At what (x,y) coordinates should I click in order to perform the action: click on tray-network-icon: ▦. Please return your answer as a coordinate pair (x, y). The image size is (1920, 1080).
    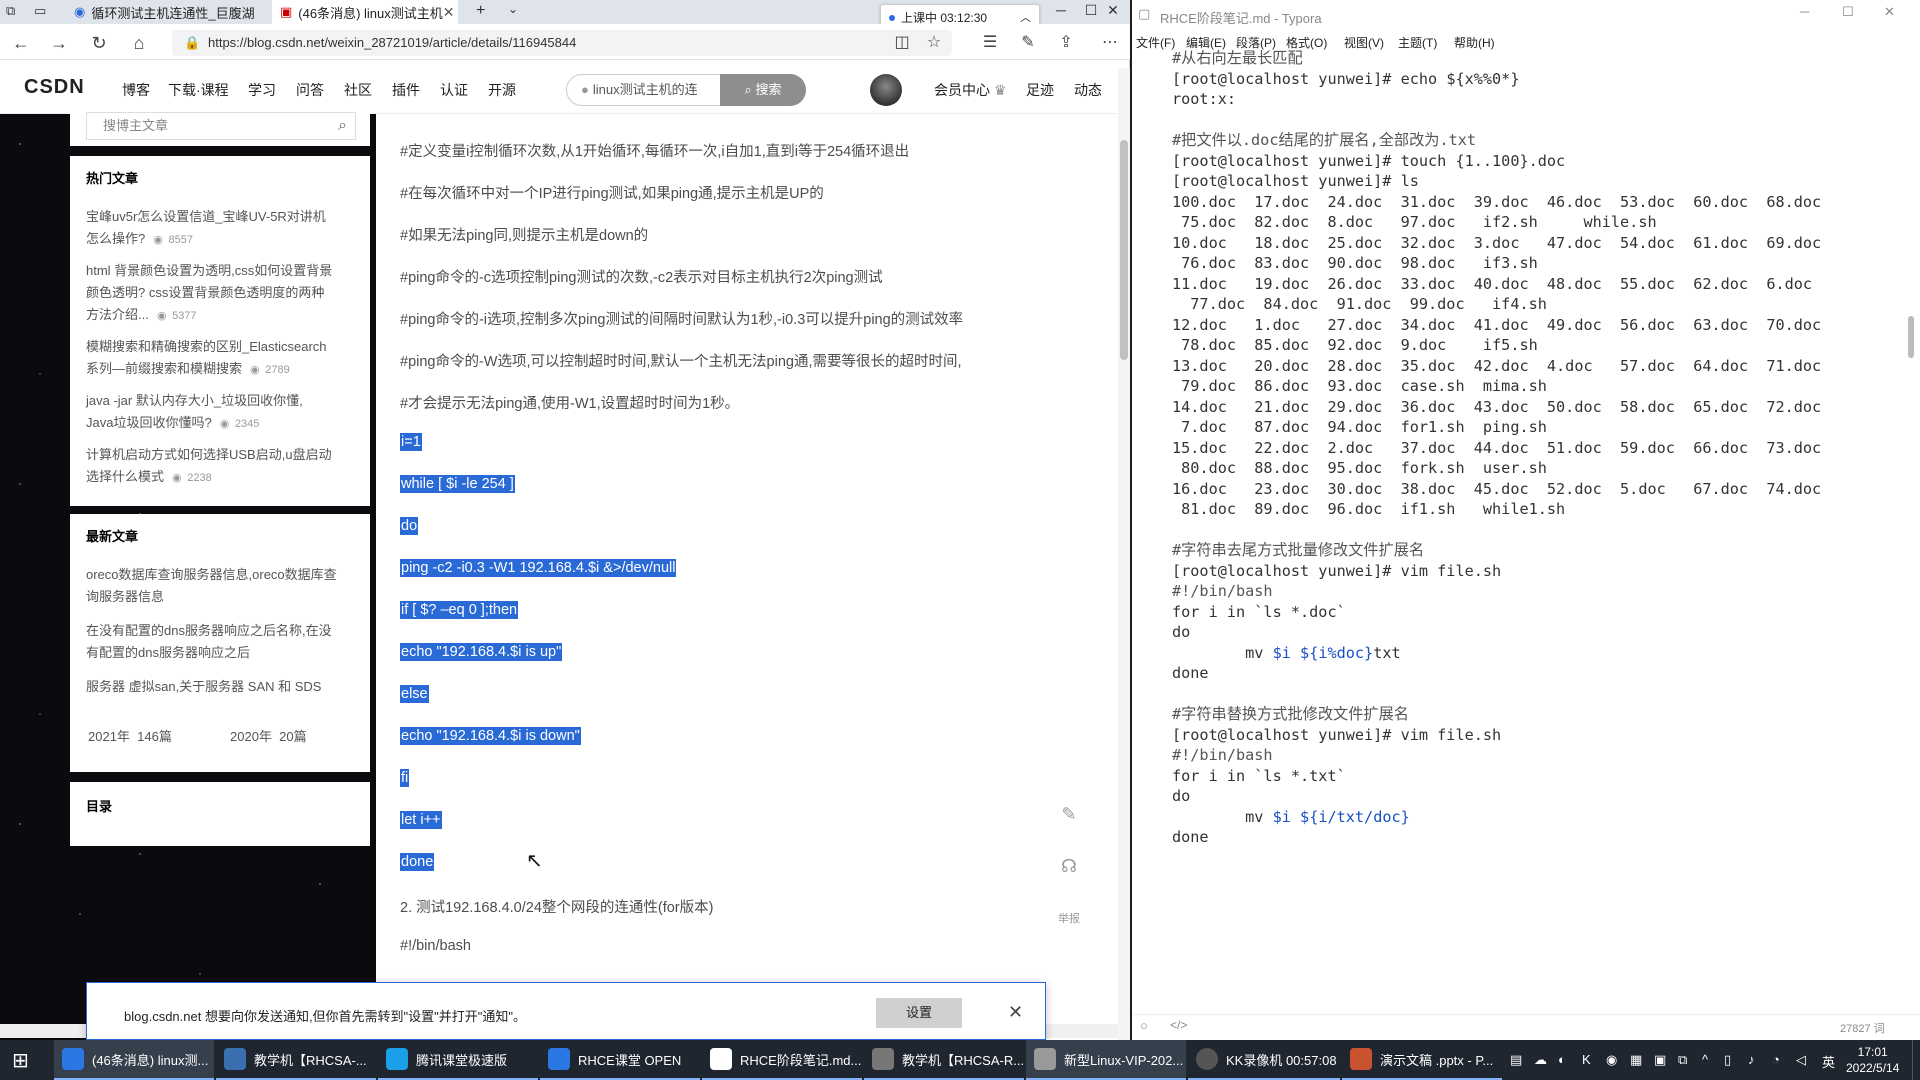
    Looking at the image, I should click on (1636, 1060).